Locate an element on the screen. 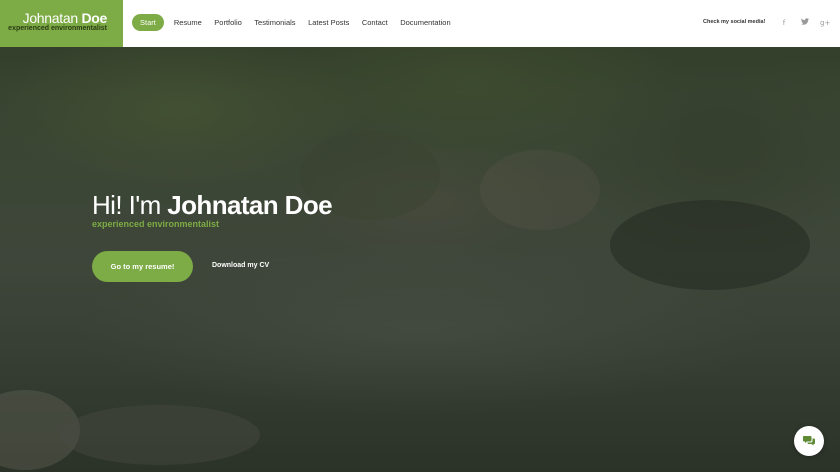 The height and width of the screenshot is (472, 840). chat-button is located at coordinates (809, 441).